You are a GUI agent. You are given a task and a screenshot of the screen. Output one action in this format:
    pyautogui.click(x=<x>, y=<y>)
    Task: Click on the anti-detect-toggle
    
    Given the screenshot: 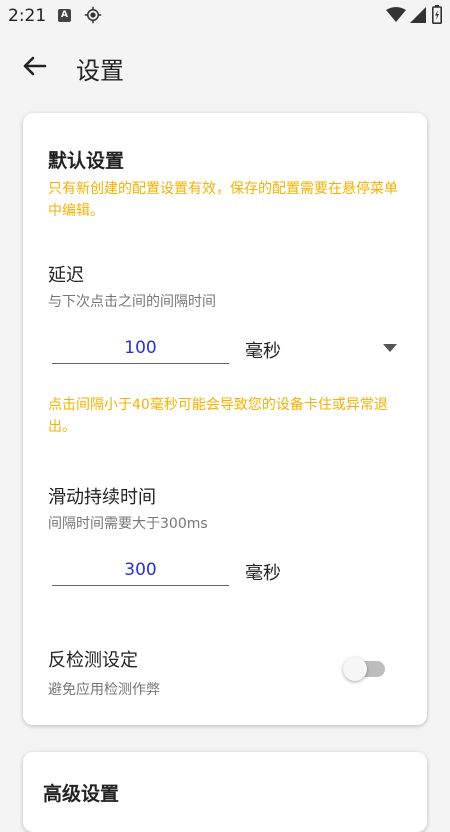 What is the action you would take?
    pyautogui.click(x=364, y=669)
    